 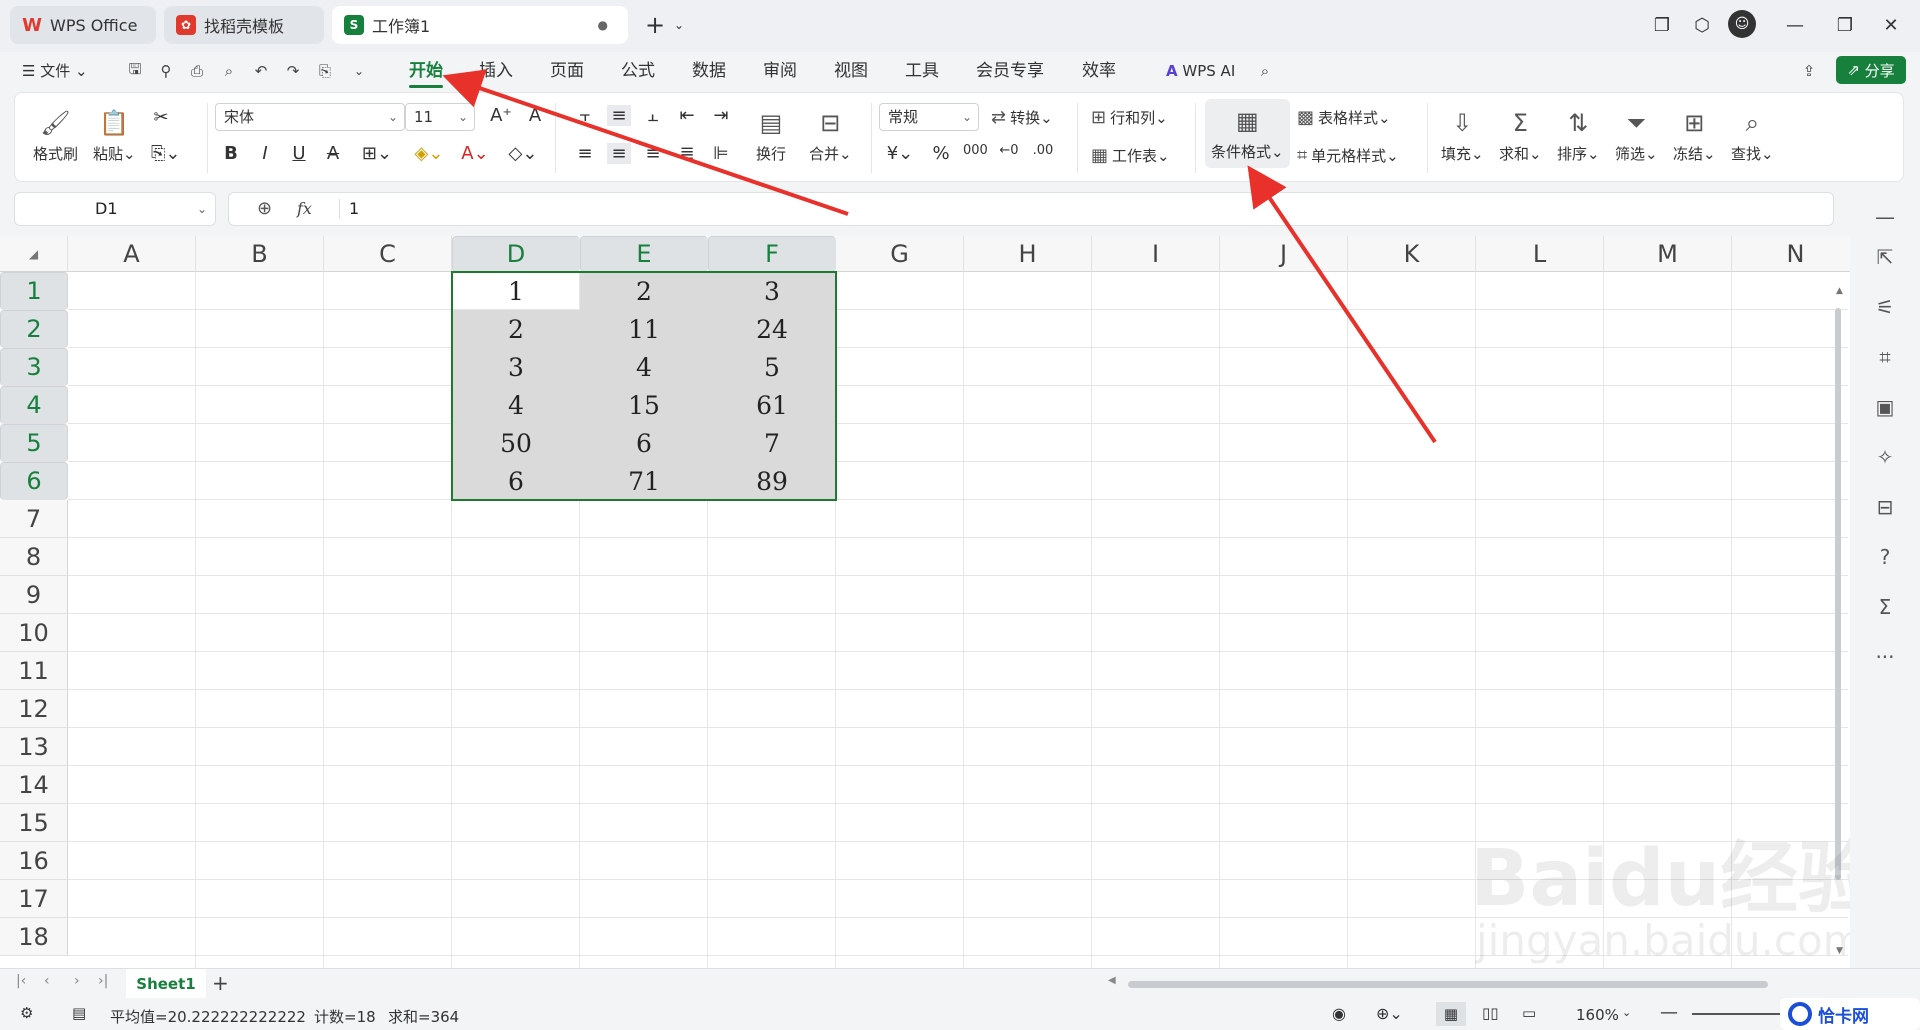 I want to click on row-header-9: 9, so click(x=34, y=595).